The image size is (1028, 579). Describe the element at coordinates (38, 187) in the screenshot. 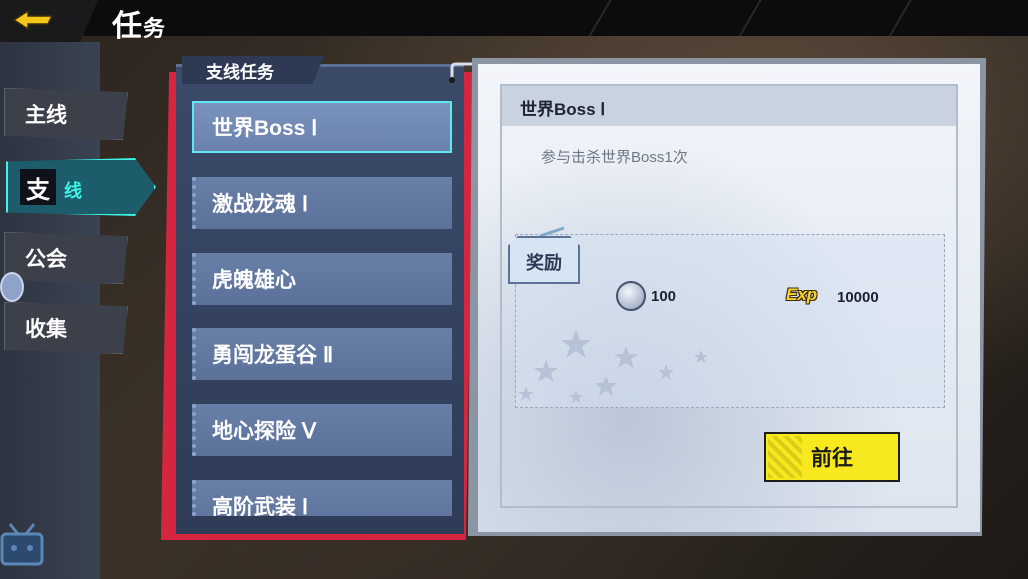

I see `tab-label-box: 支` at that location.